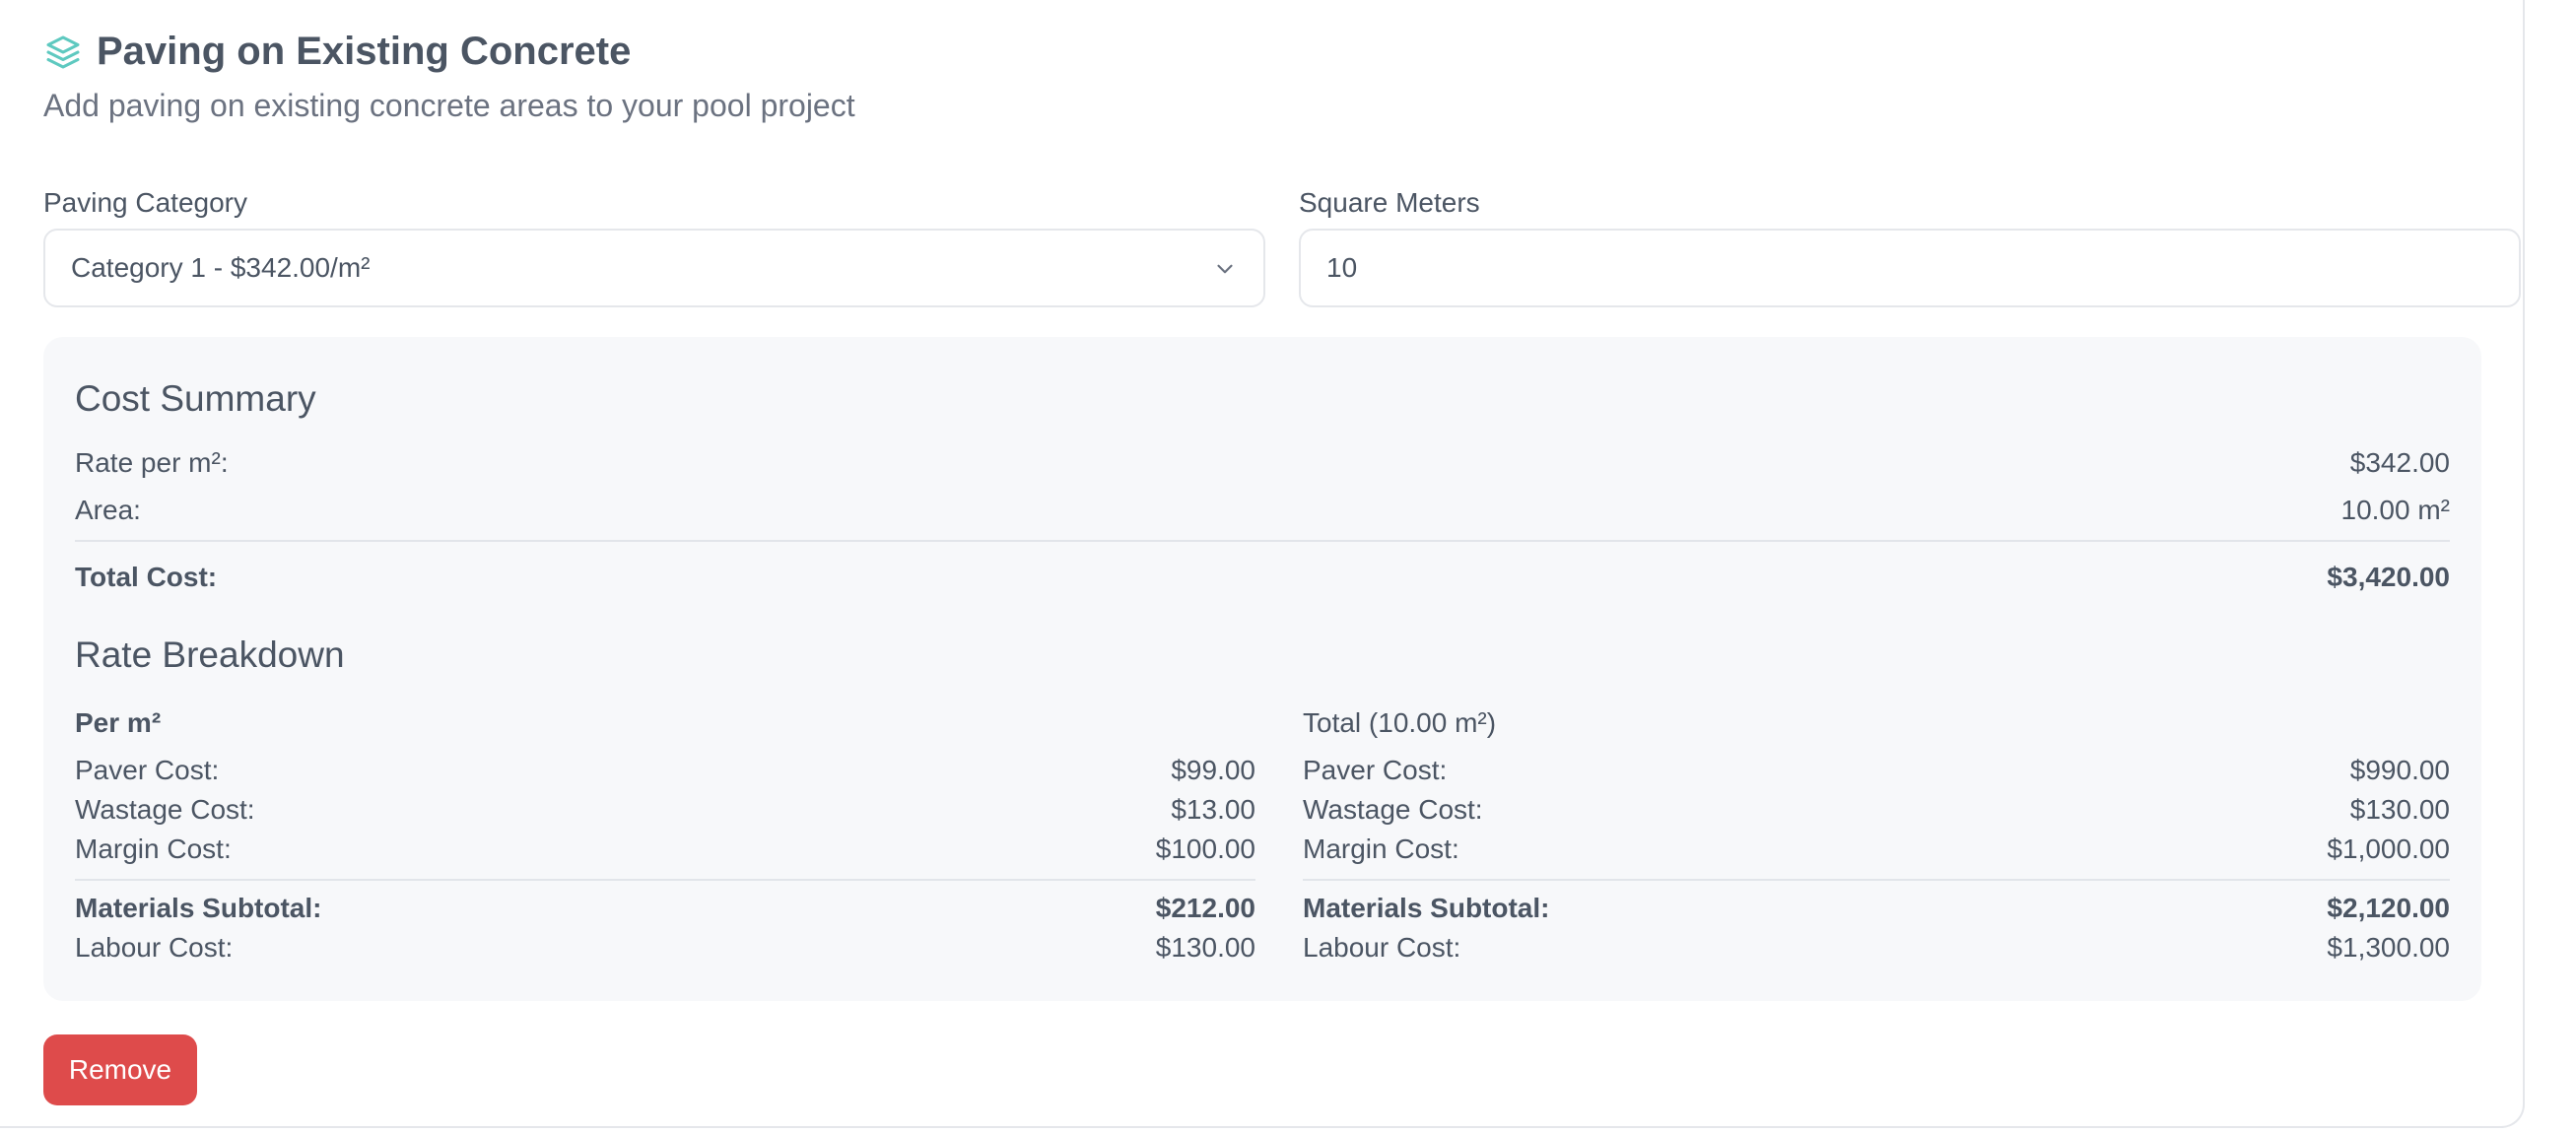 Image resolution: width=2576 pixels, height=1133 pixels. I want to click on rate-per-m2-label: Rate per m²:, so click(152, 462).